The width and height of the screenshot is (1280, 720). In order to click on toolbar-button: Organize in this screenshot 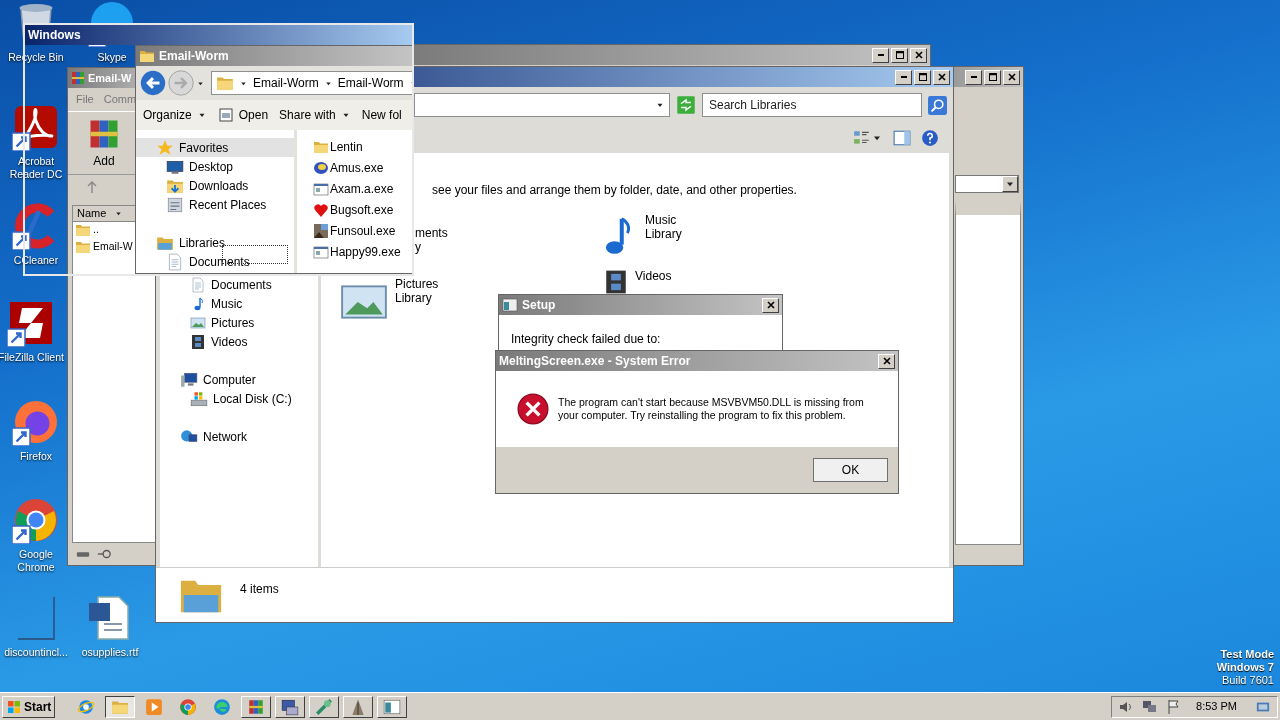, I will do `click(175, 115)`.